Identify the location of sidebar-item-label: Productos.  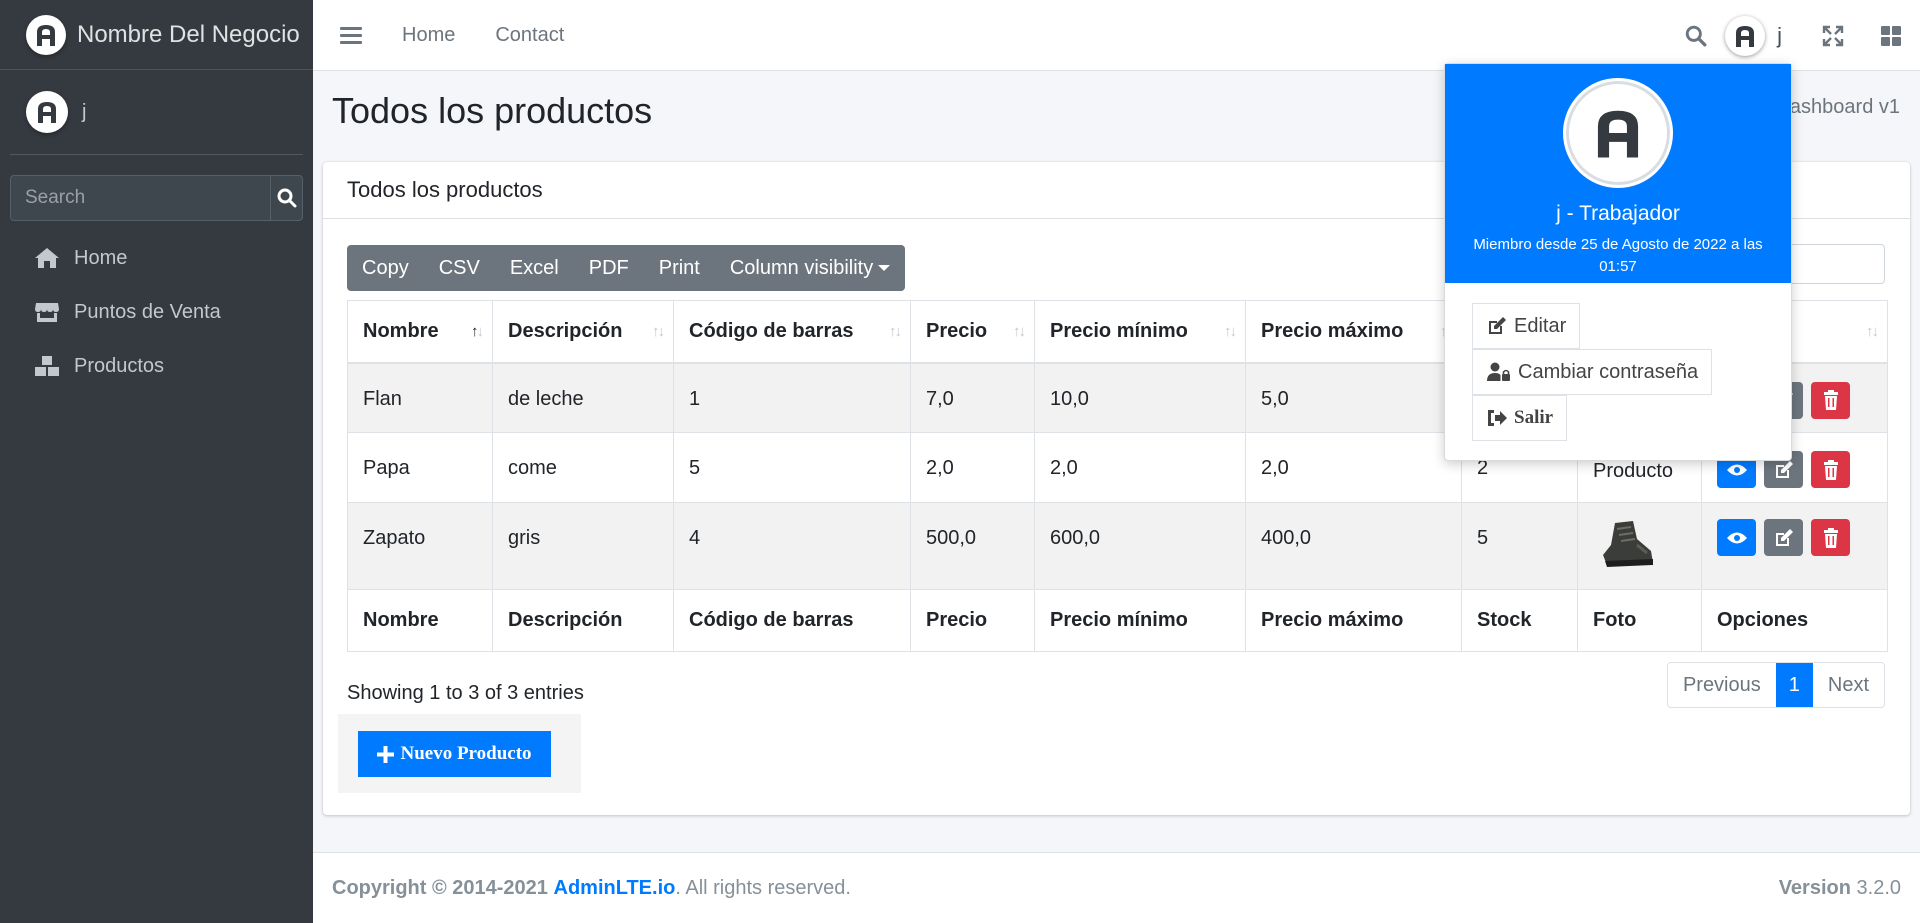
(119, 365).